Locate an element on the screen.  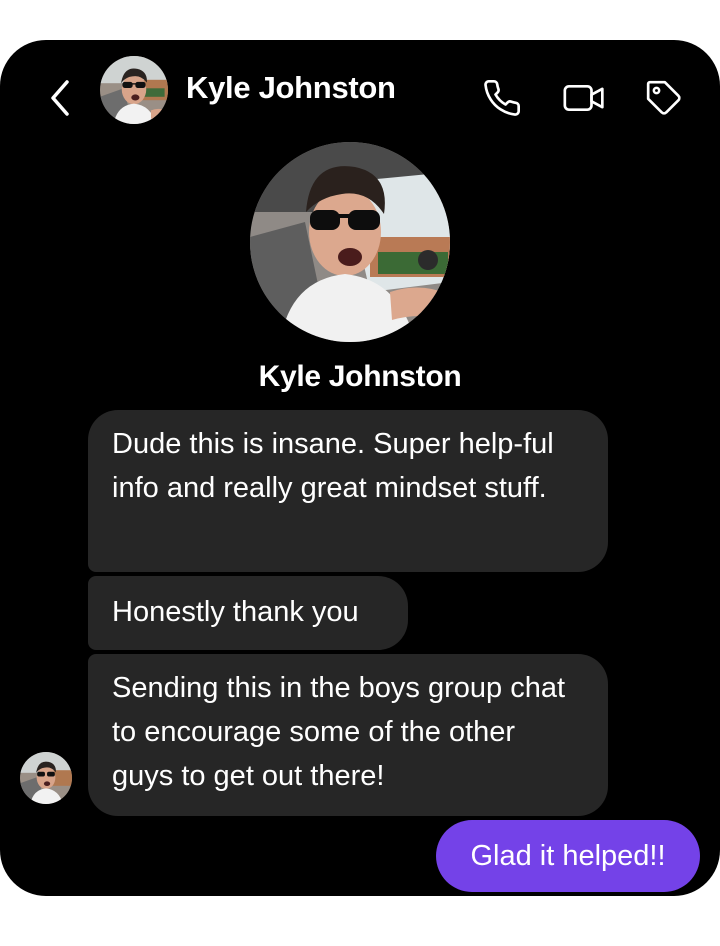
profile-photo is located at coordinates (350, 242).